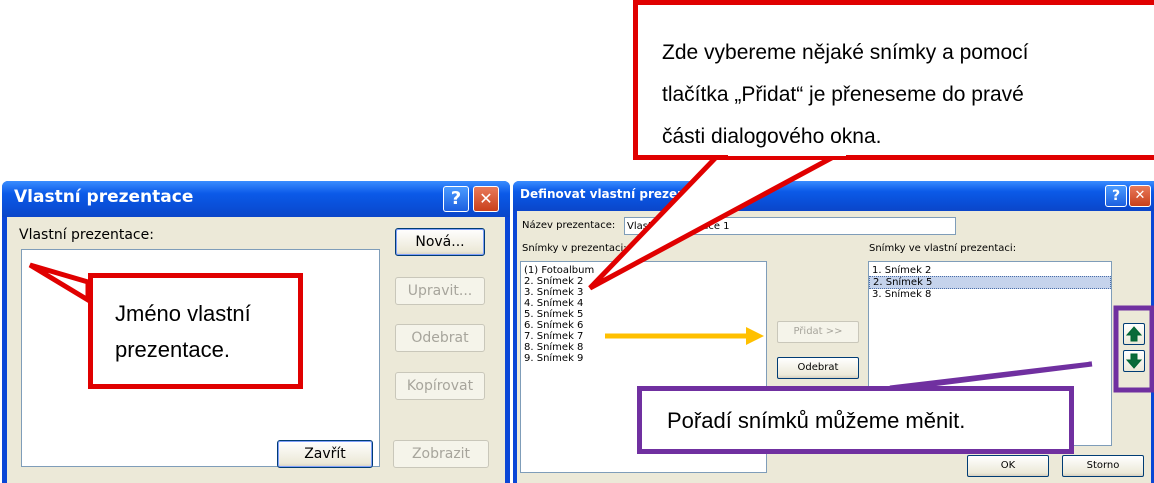  I want to click on top-callout-line: tlačítka „Přidat“ je přeneseme do pravé, so click(843, 94).